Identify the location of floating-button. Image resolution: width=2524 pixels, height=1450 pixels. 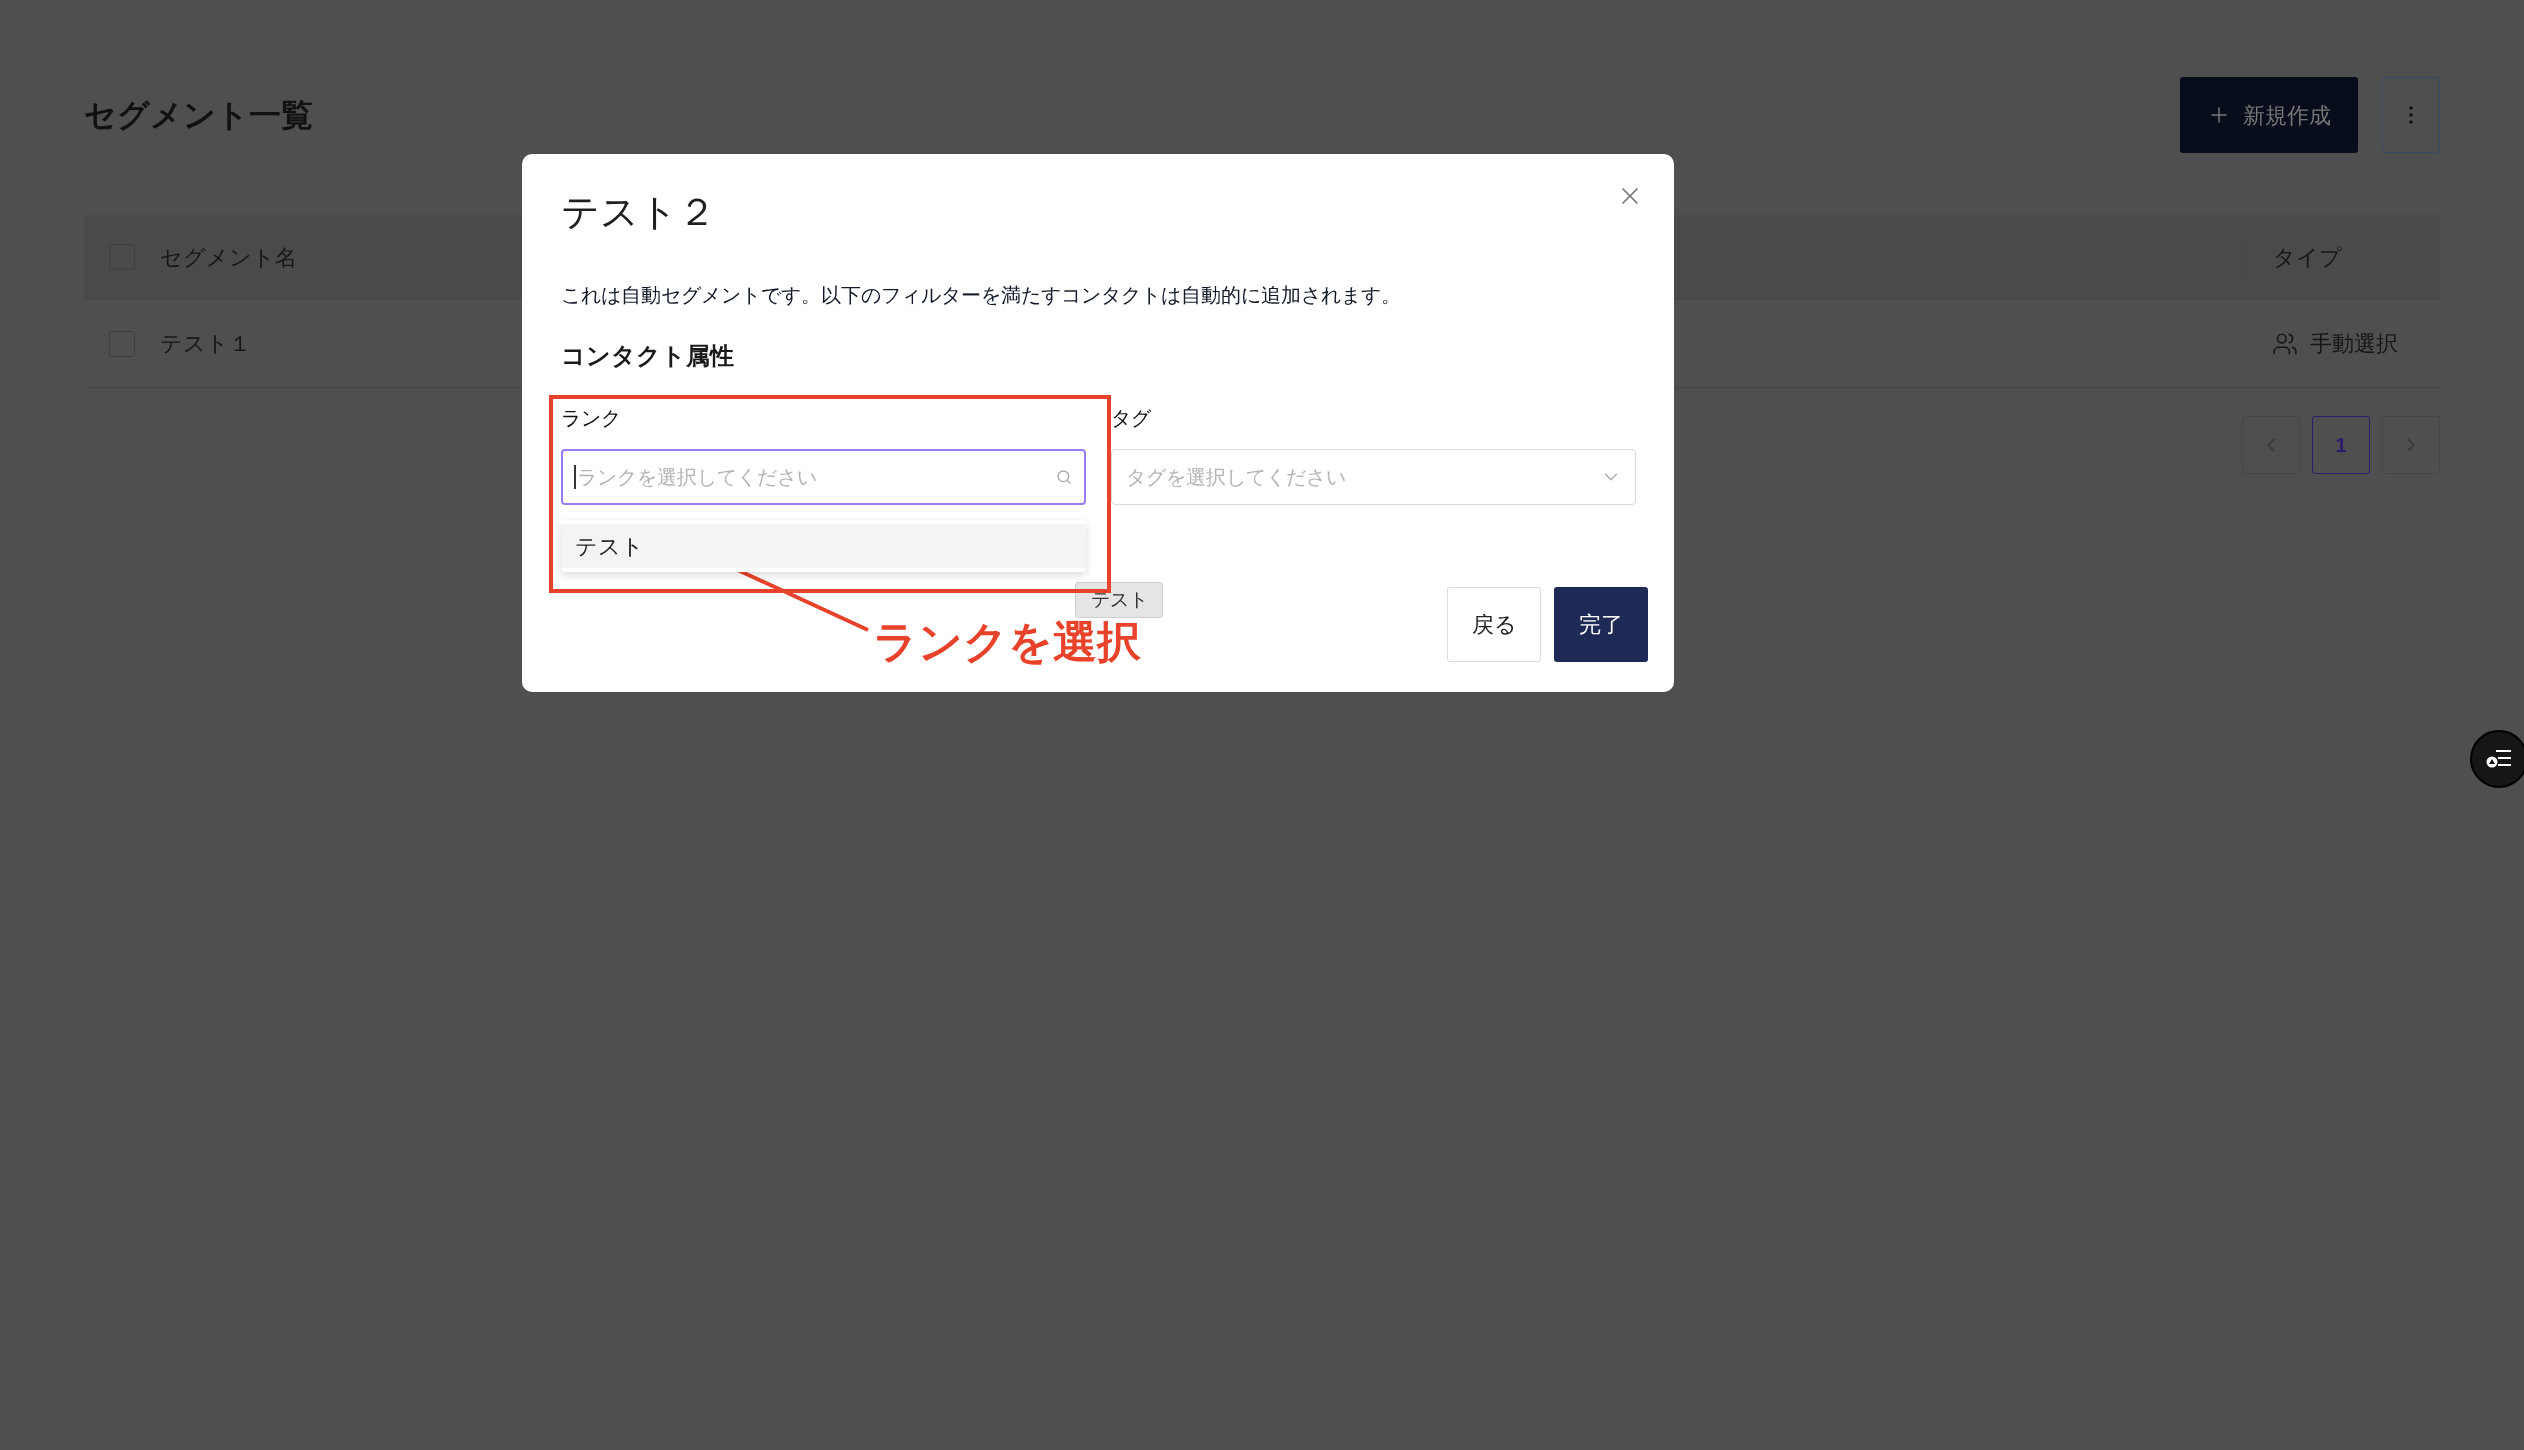
(2497, 759).